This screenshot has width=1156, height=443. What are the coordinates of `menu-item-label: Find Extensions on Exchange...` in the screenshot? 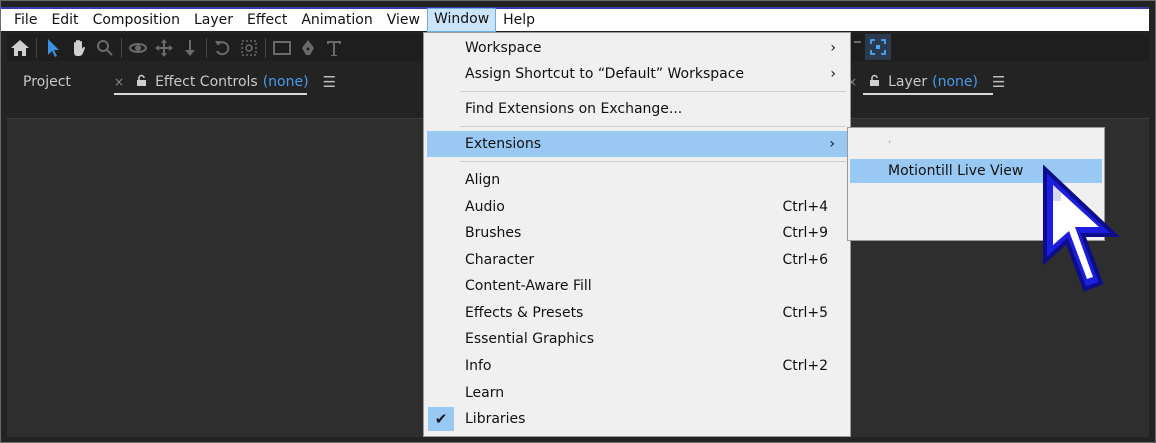 It's located at (574, 109).